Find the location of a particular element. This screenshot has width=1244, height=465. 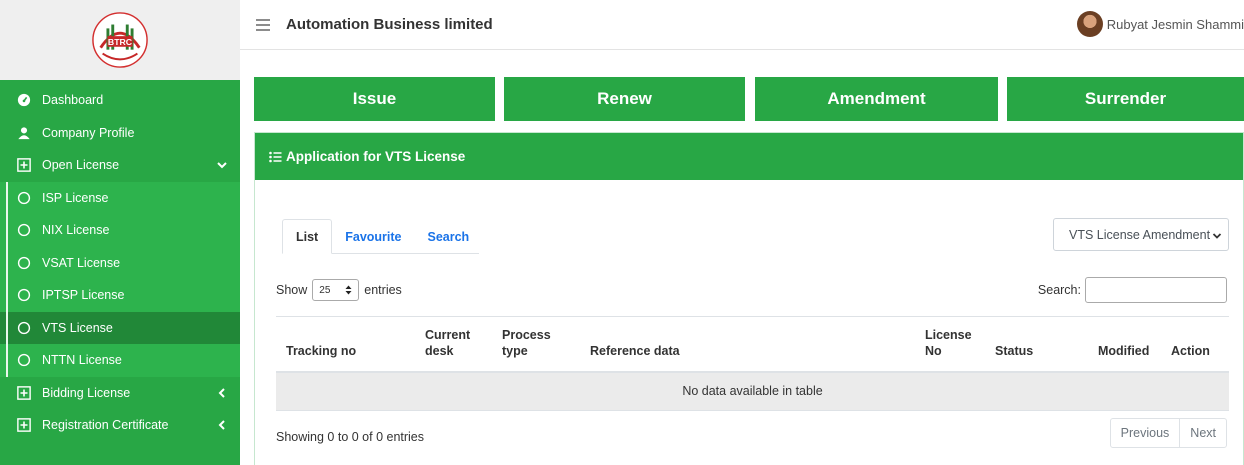

tab-favourite: Favourite is located at coordinates (373, 236).